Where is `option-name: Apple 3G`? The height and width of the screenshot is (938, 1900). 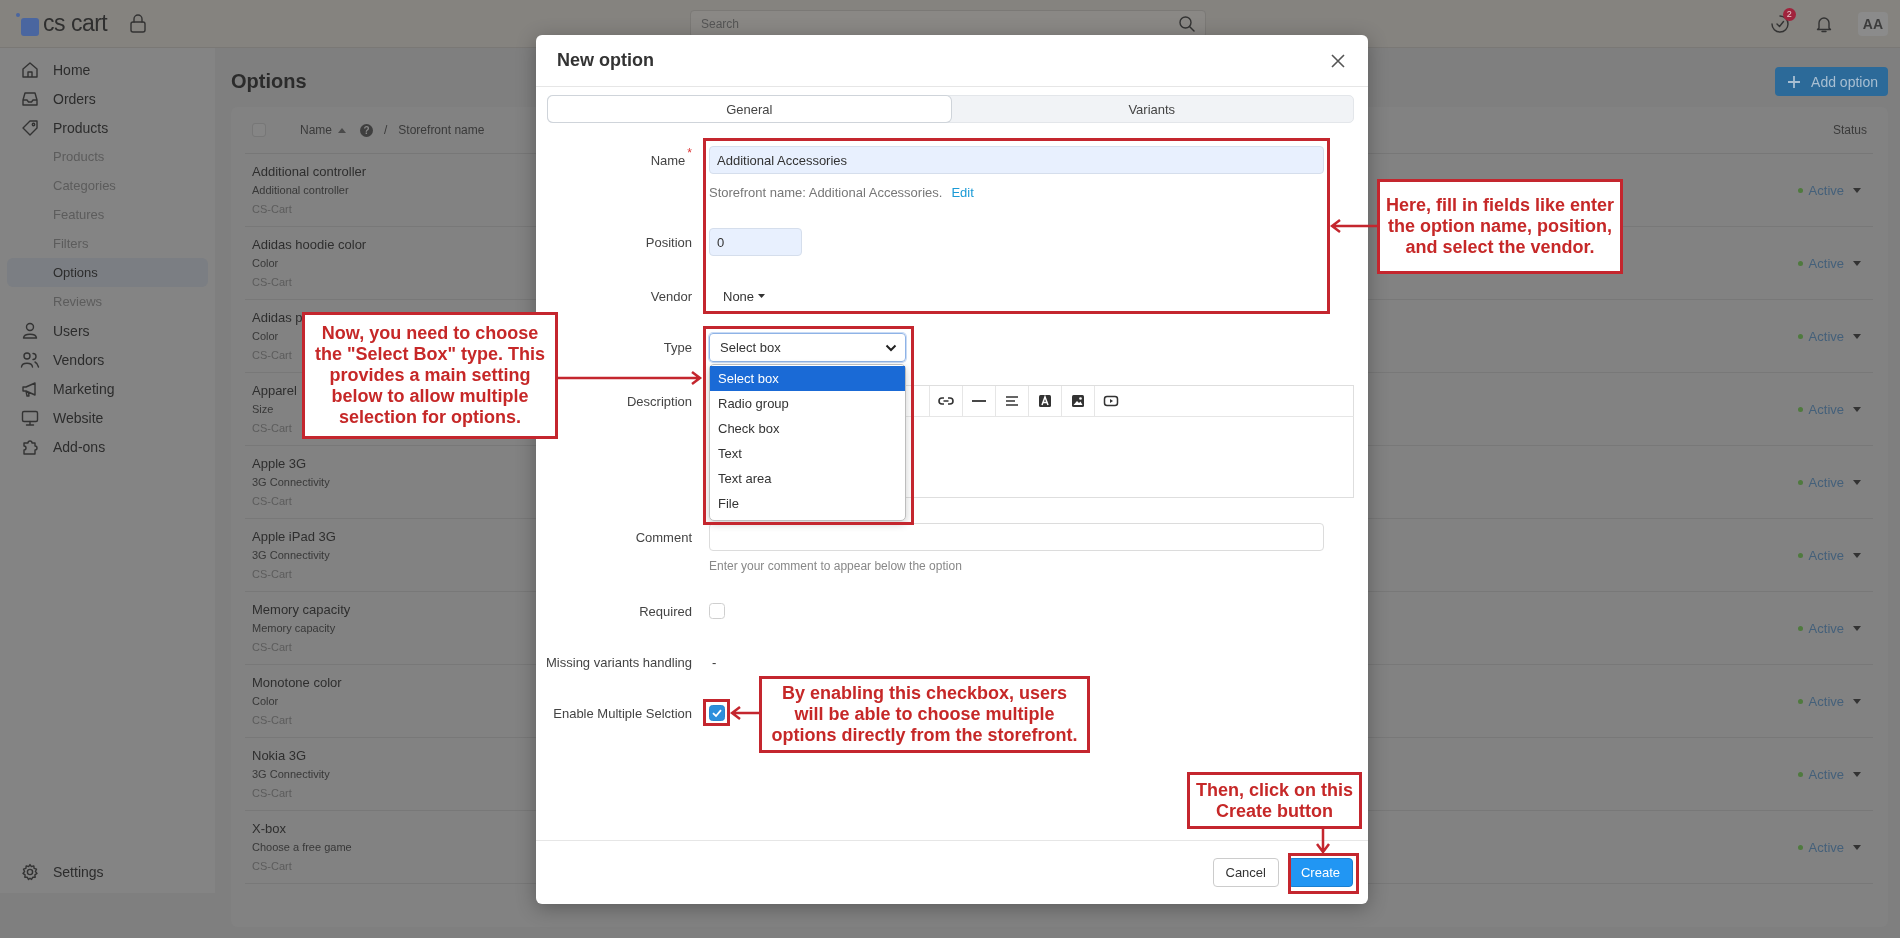 option-name: Apple 3G is located at coordinates (291, 463).